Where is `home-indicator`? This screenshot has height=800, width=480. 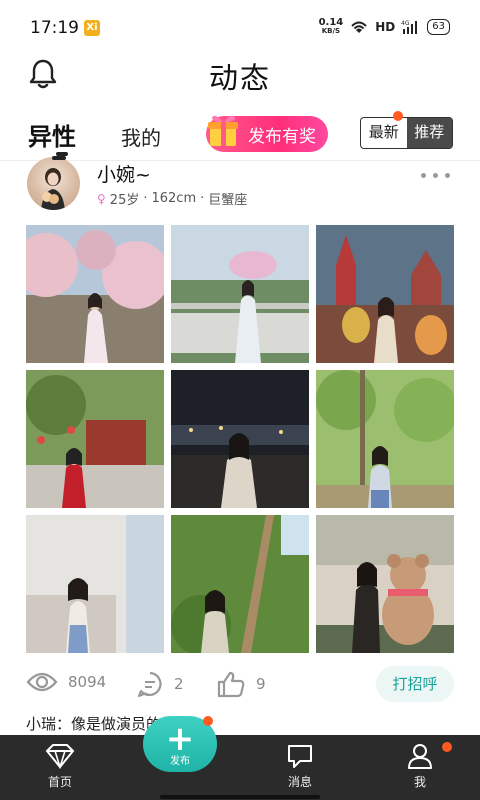
home-indicator is located at coordinates (240, 797).